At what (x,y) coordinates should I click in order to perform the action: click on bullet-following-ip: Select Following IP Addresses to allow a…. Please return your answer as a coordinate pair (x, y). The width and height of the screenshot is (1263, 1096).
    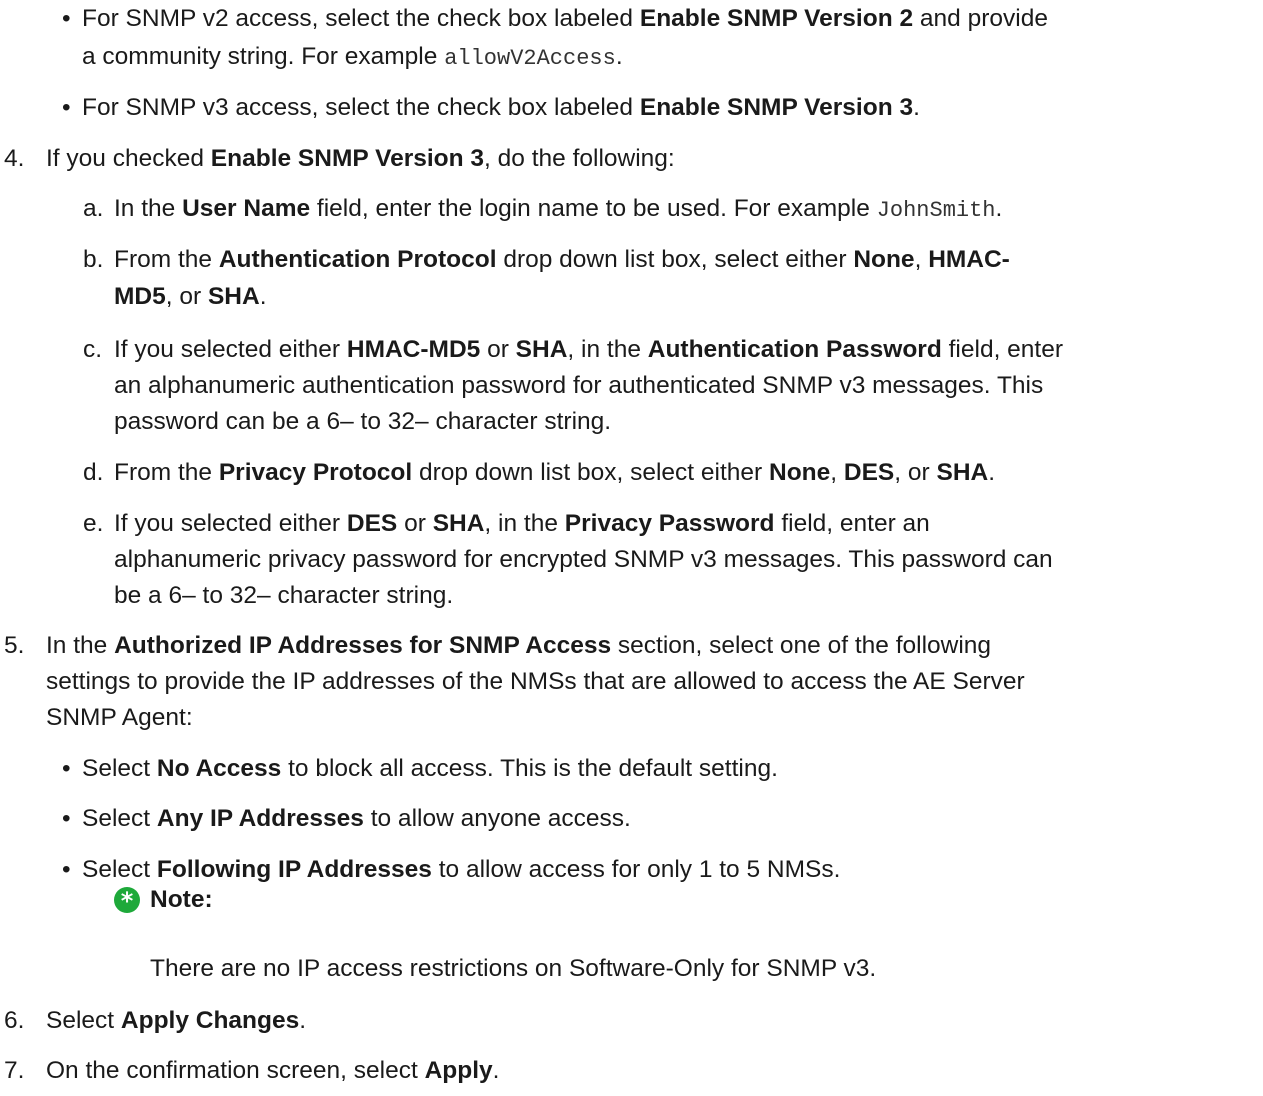
    Looking at the image, I should click on (461, 869).